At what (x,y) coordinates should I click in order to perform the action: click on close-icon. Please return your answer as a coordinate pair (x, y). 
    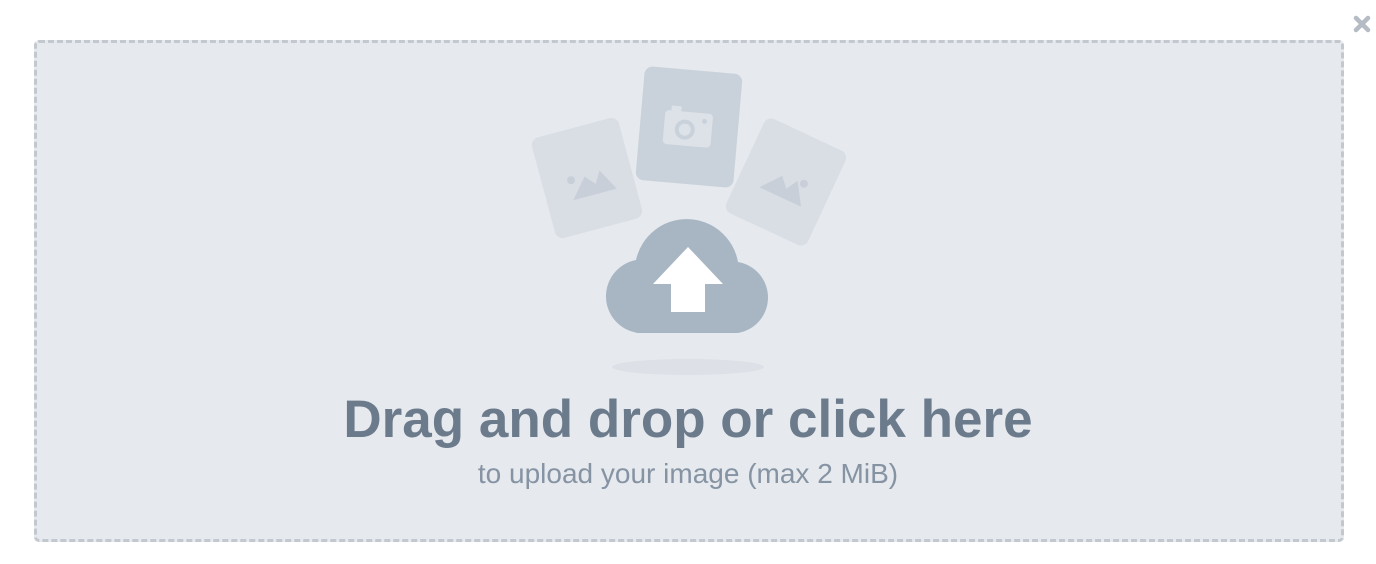
    Looking at the image, I should click on (1362, 24).